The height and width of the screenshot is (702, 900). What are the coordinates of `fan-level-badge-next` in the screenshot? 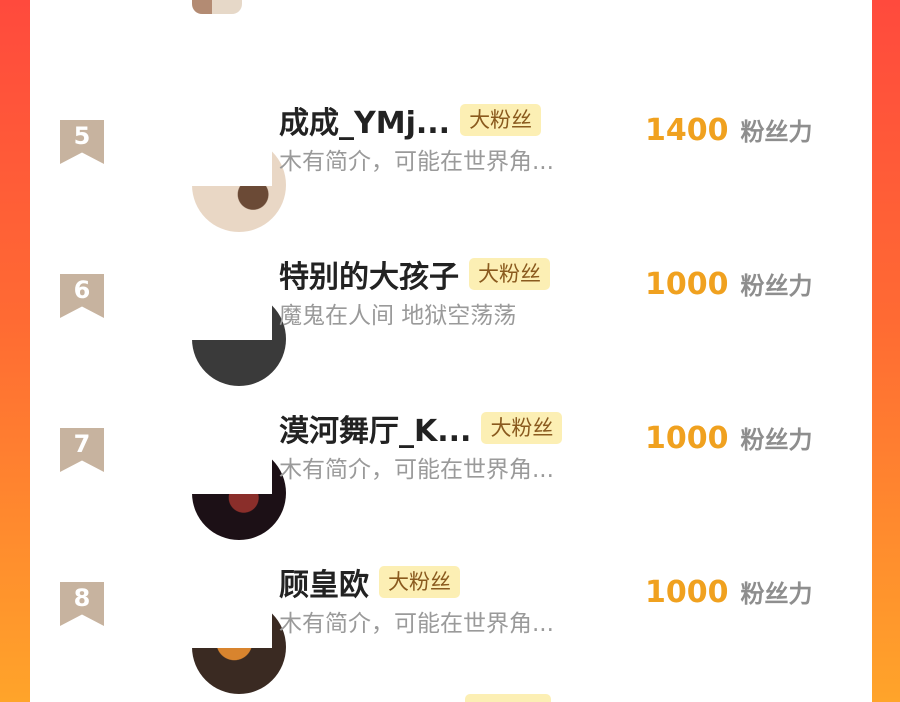 It's located at (508, 698).